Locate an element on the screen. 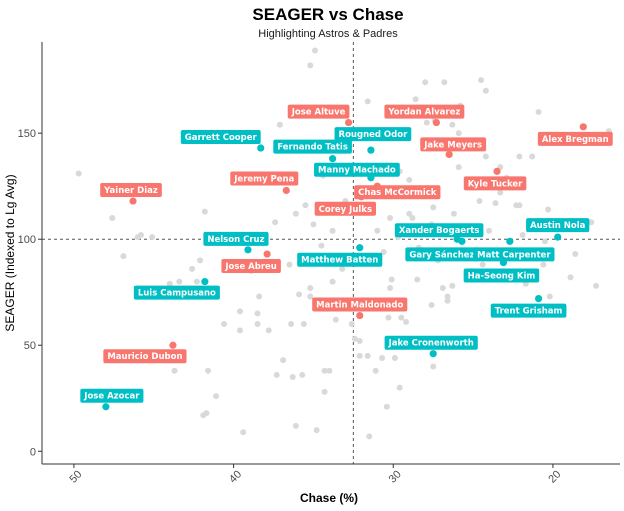  player-label: Mauricio Dubon is located at coordinates (145, 356).